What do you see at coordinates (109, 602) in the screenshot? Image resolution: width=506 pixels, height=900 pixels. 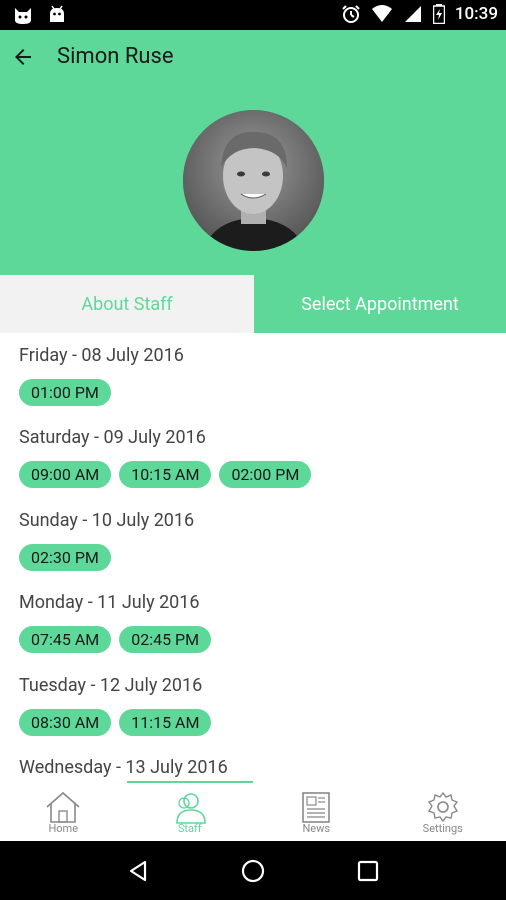 I see `day-heading: Monday - 11 July 2016` at bounding box center [109, 602].